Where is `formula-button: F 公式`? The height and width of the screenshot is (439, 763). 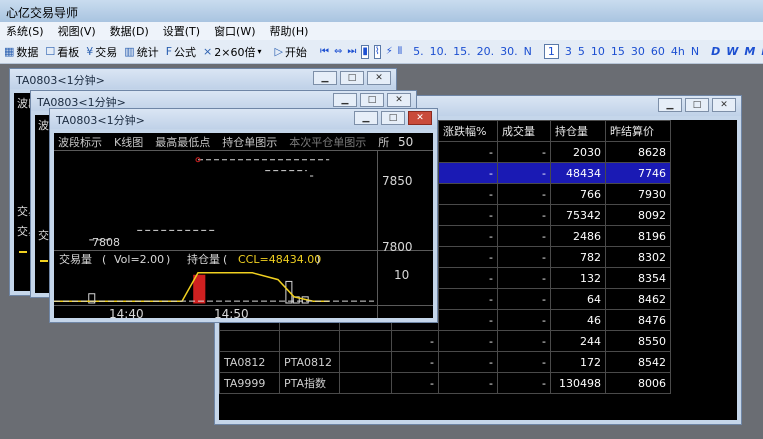 formula-button: F 公式 is located at coordinates (181, 52).